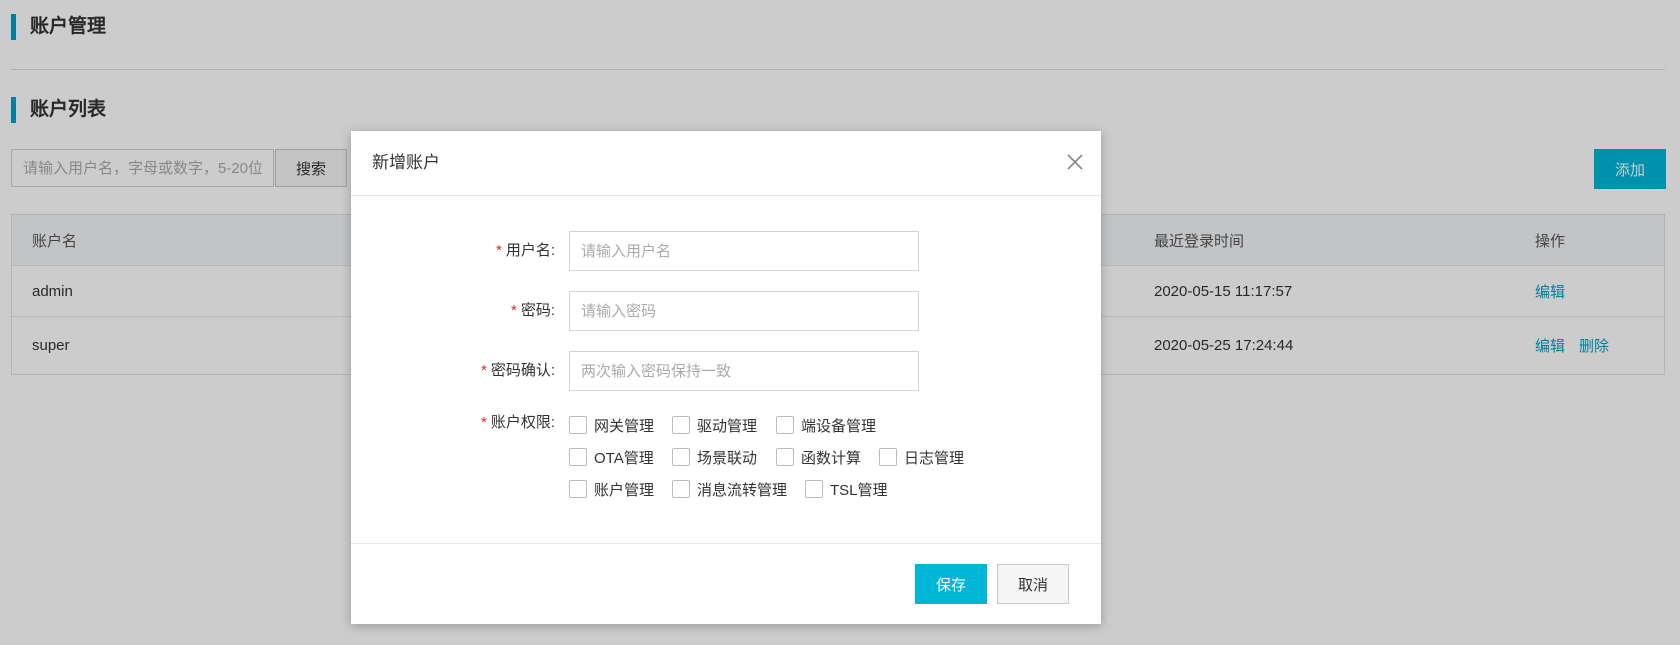 The width and height of the screenshot is (1680, 645). I want to click on permissions-label: * 账户权限:, so click(517, 422).